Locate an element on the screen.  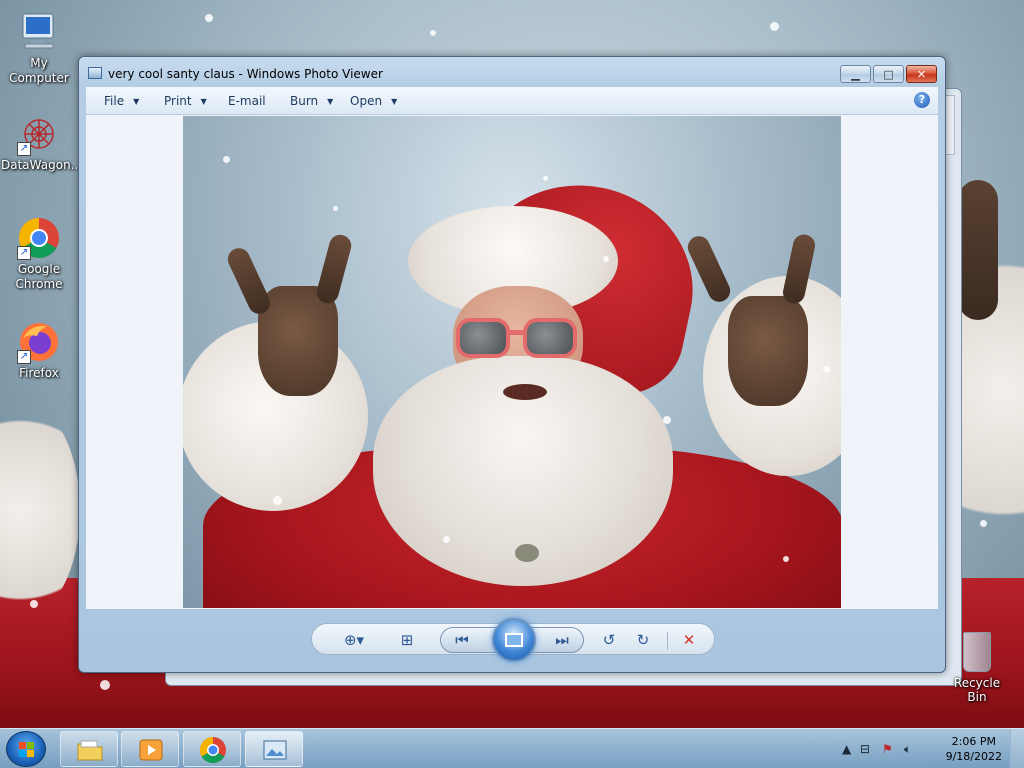
minimize-icon: ▁ is located at coordinates (855, 74).